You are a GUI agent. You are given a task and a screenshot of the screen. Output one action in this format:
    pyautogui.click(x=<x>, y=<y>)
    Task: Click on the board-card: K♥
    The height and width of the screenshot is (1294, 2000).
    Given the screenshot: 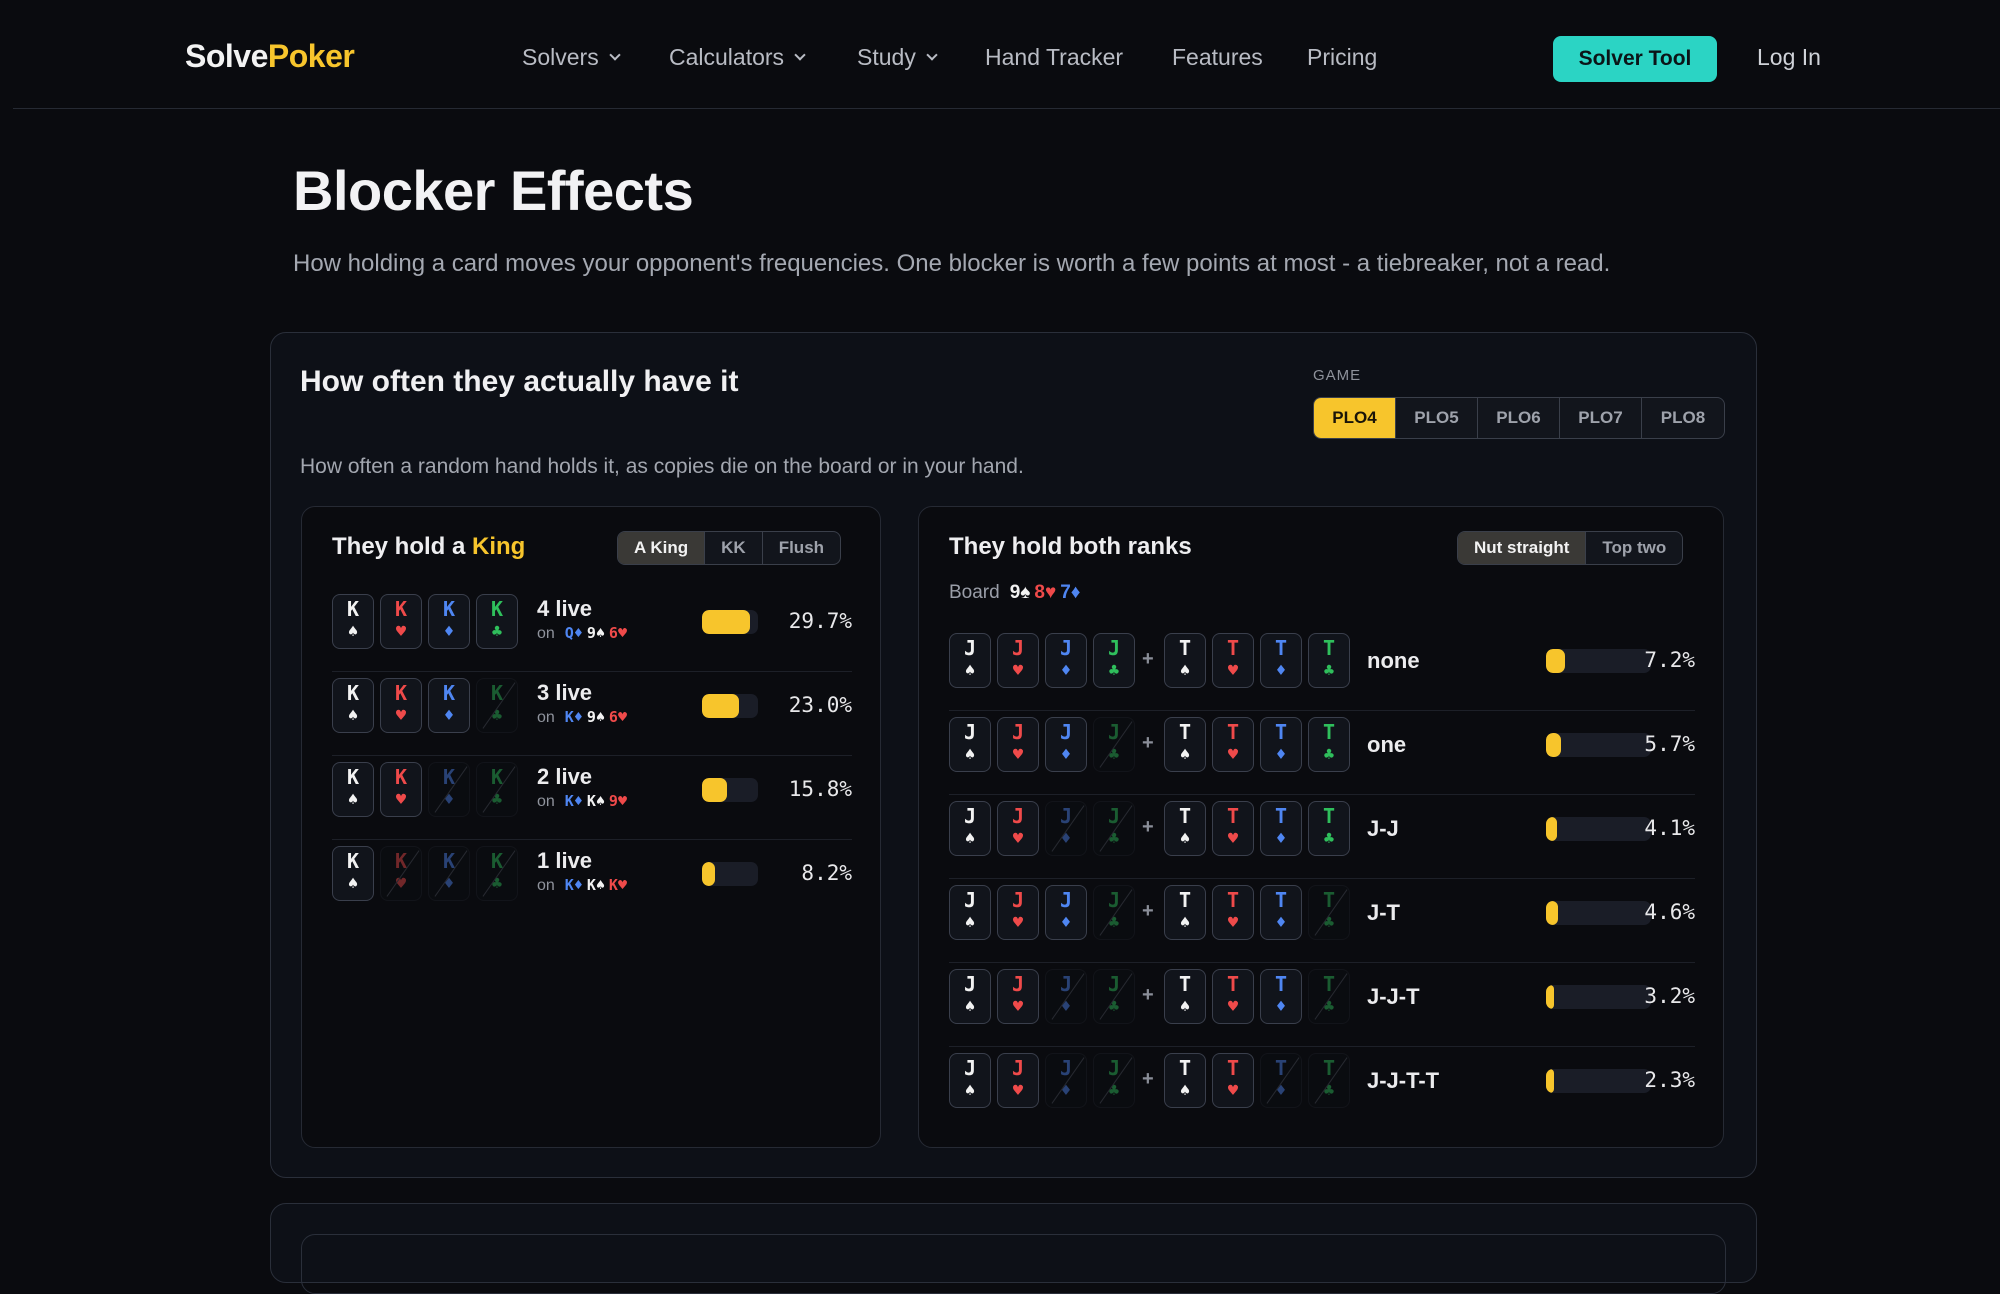 What is the action you would take?
    pyautogui.click(x=617, y=885)
    